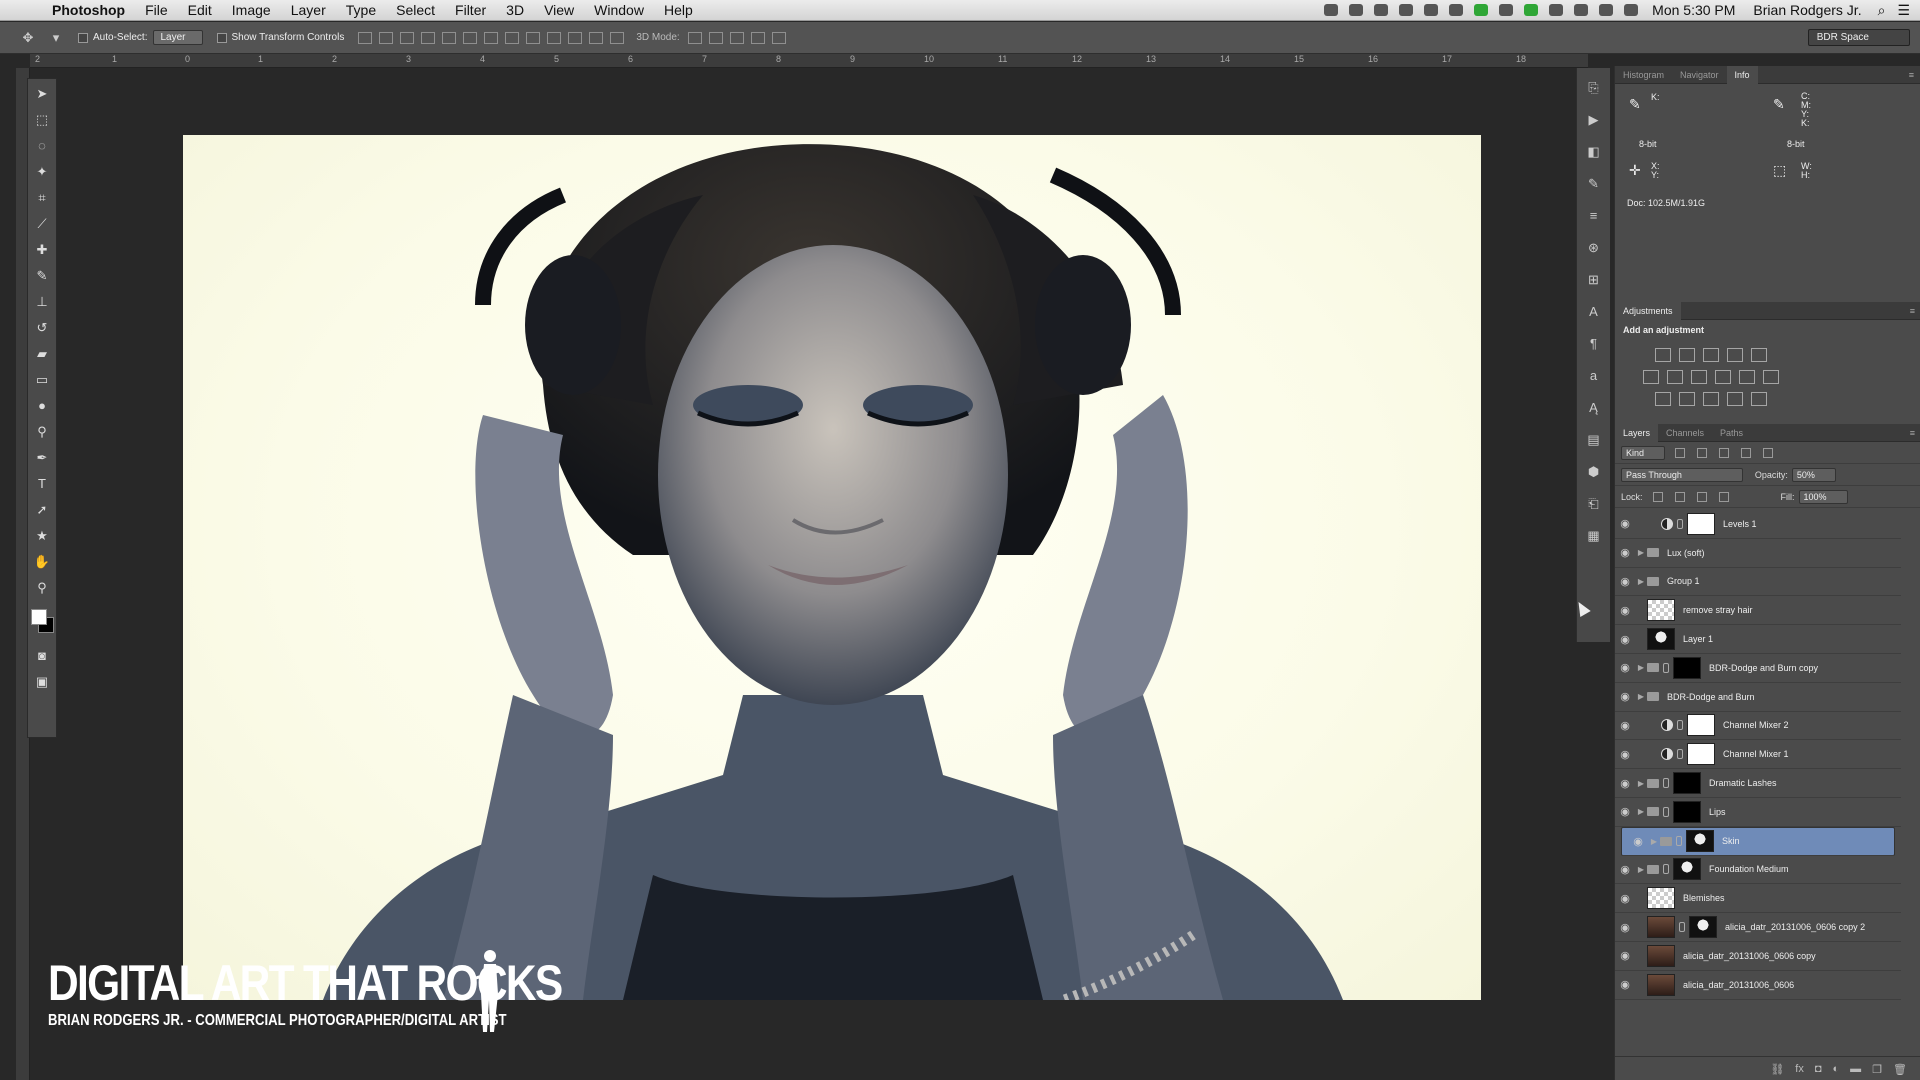 The width and height of the screenshot is (1920, 1080). What do you see at coordinates (1711, 399) in the screenshot?
I see `threshold-icon` at bounding box center [1711, 399].